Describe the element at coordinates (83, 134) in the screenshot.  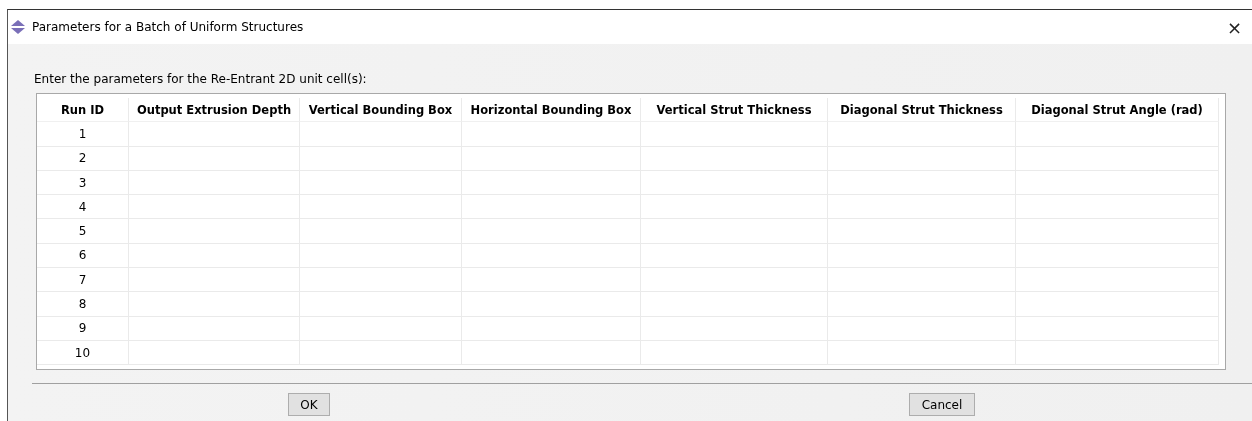
I see `row-id-cell: 1` at that location.